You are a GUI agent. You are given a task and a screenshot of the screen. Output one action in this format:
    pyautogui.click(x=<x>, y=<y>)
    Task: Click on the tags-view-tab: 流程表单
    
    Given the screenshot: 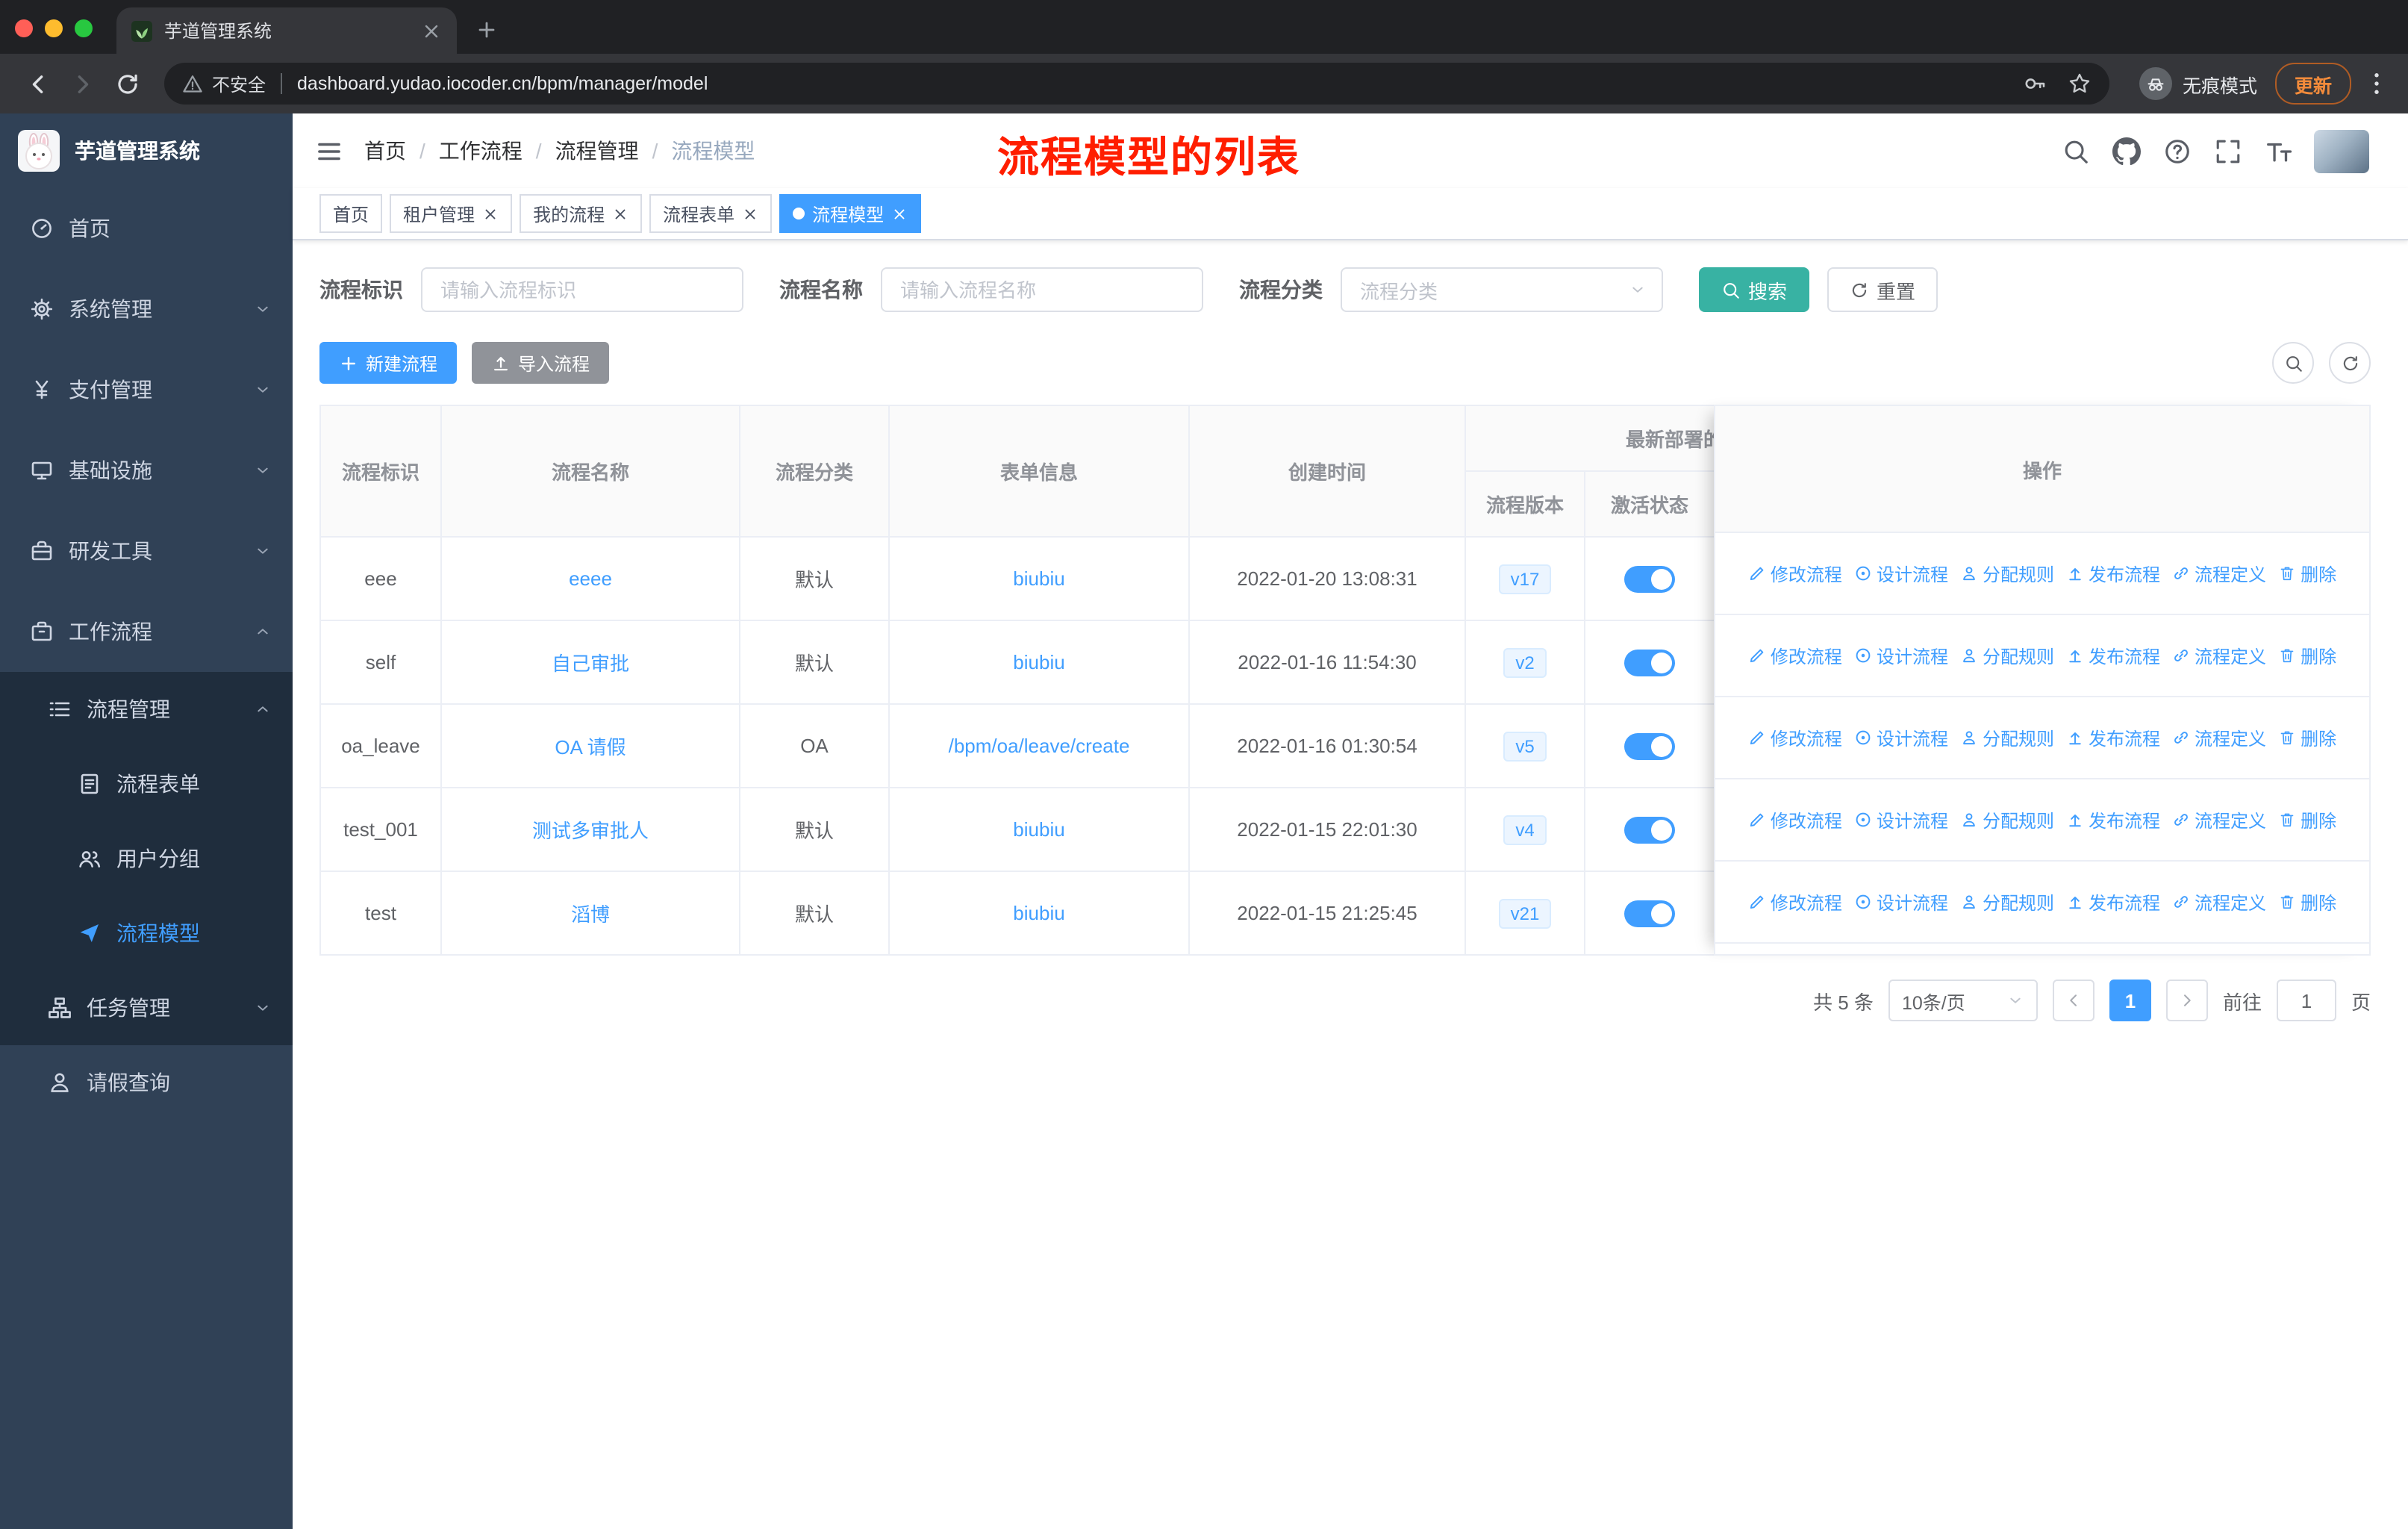 What is the action you would take?
    pyautogui.click(x=711, y=213)
    